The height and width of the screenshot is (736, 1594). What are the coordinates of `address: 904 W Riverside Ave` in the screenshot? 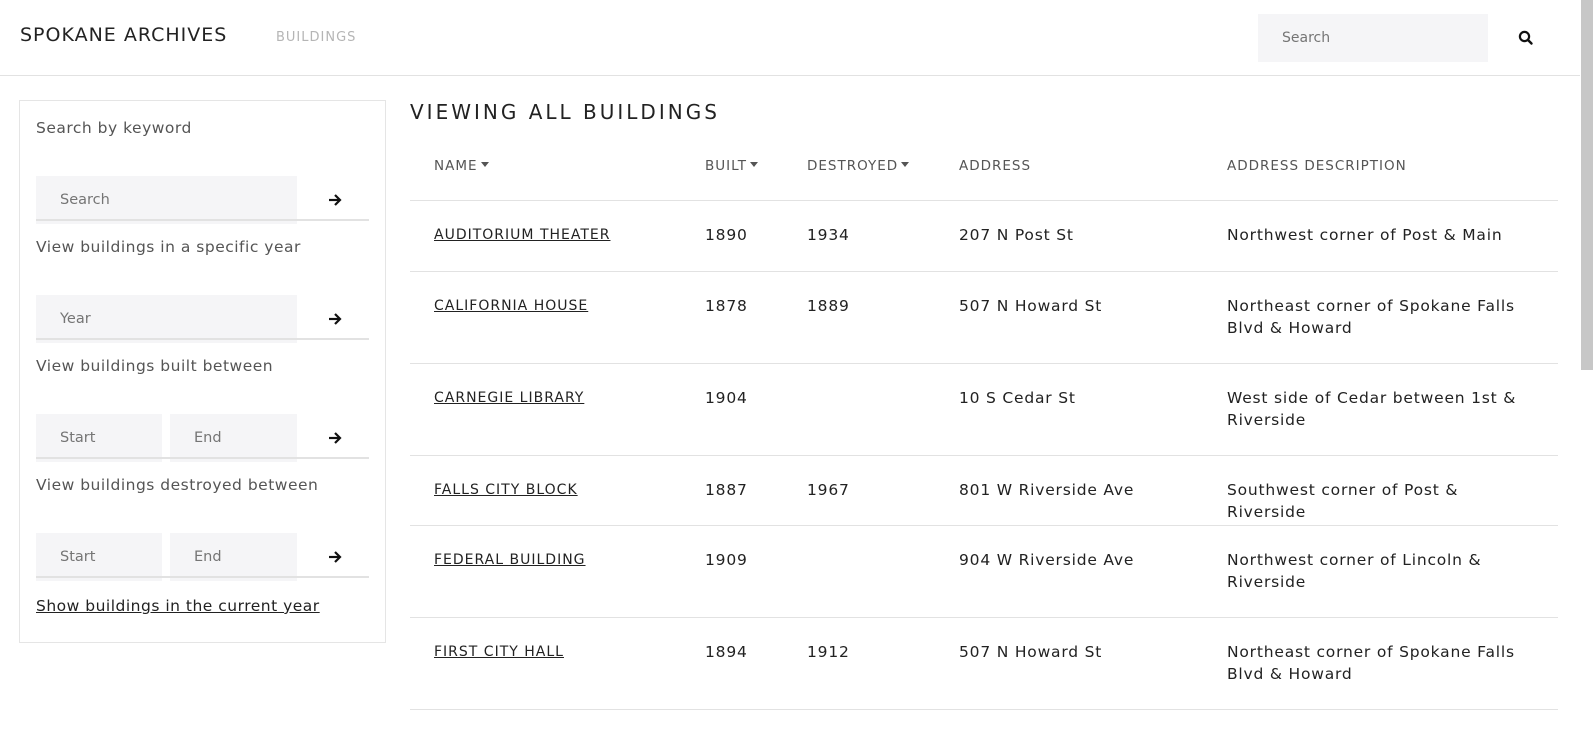 It's located at (1047, 560).